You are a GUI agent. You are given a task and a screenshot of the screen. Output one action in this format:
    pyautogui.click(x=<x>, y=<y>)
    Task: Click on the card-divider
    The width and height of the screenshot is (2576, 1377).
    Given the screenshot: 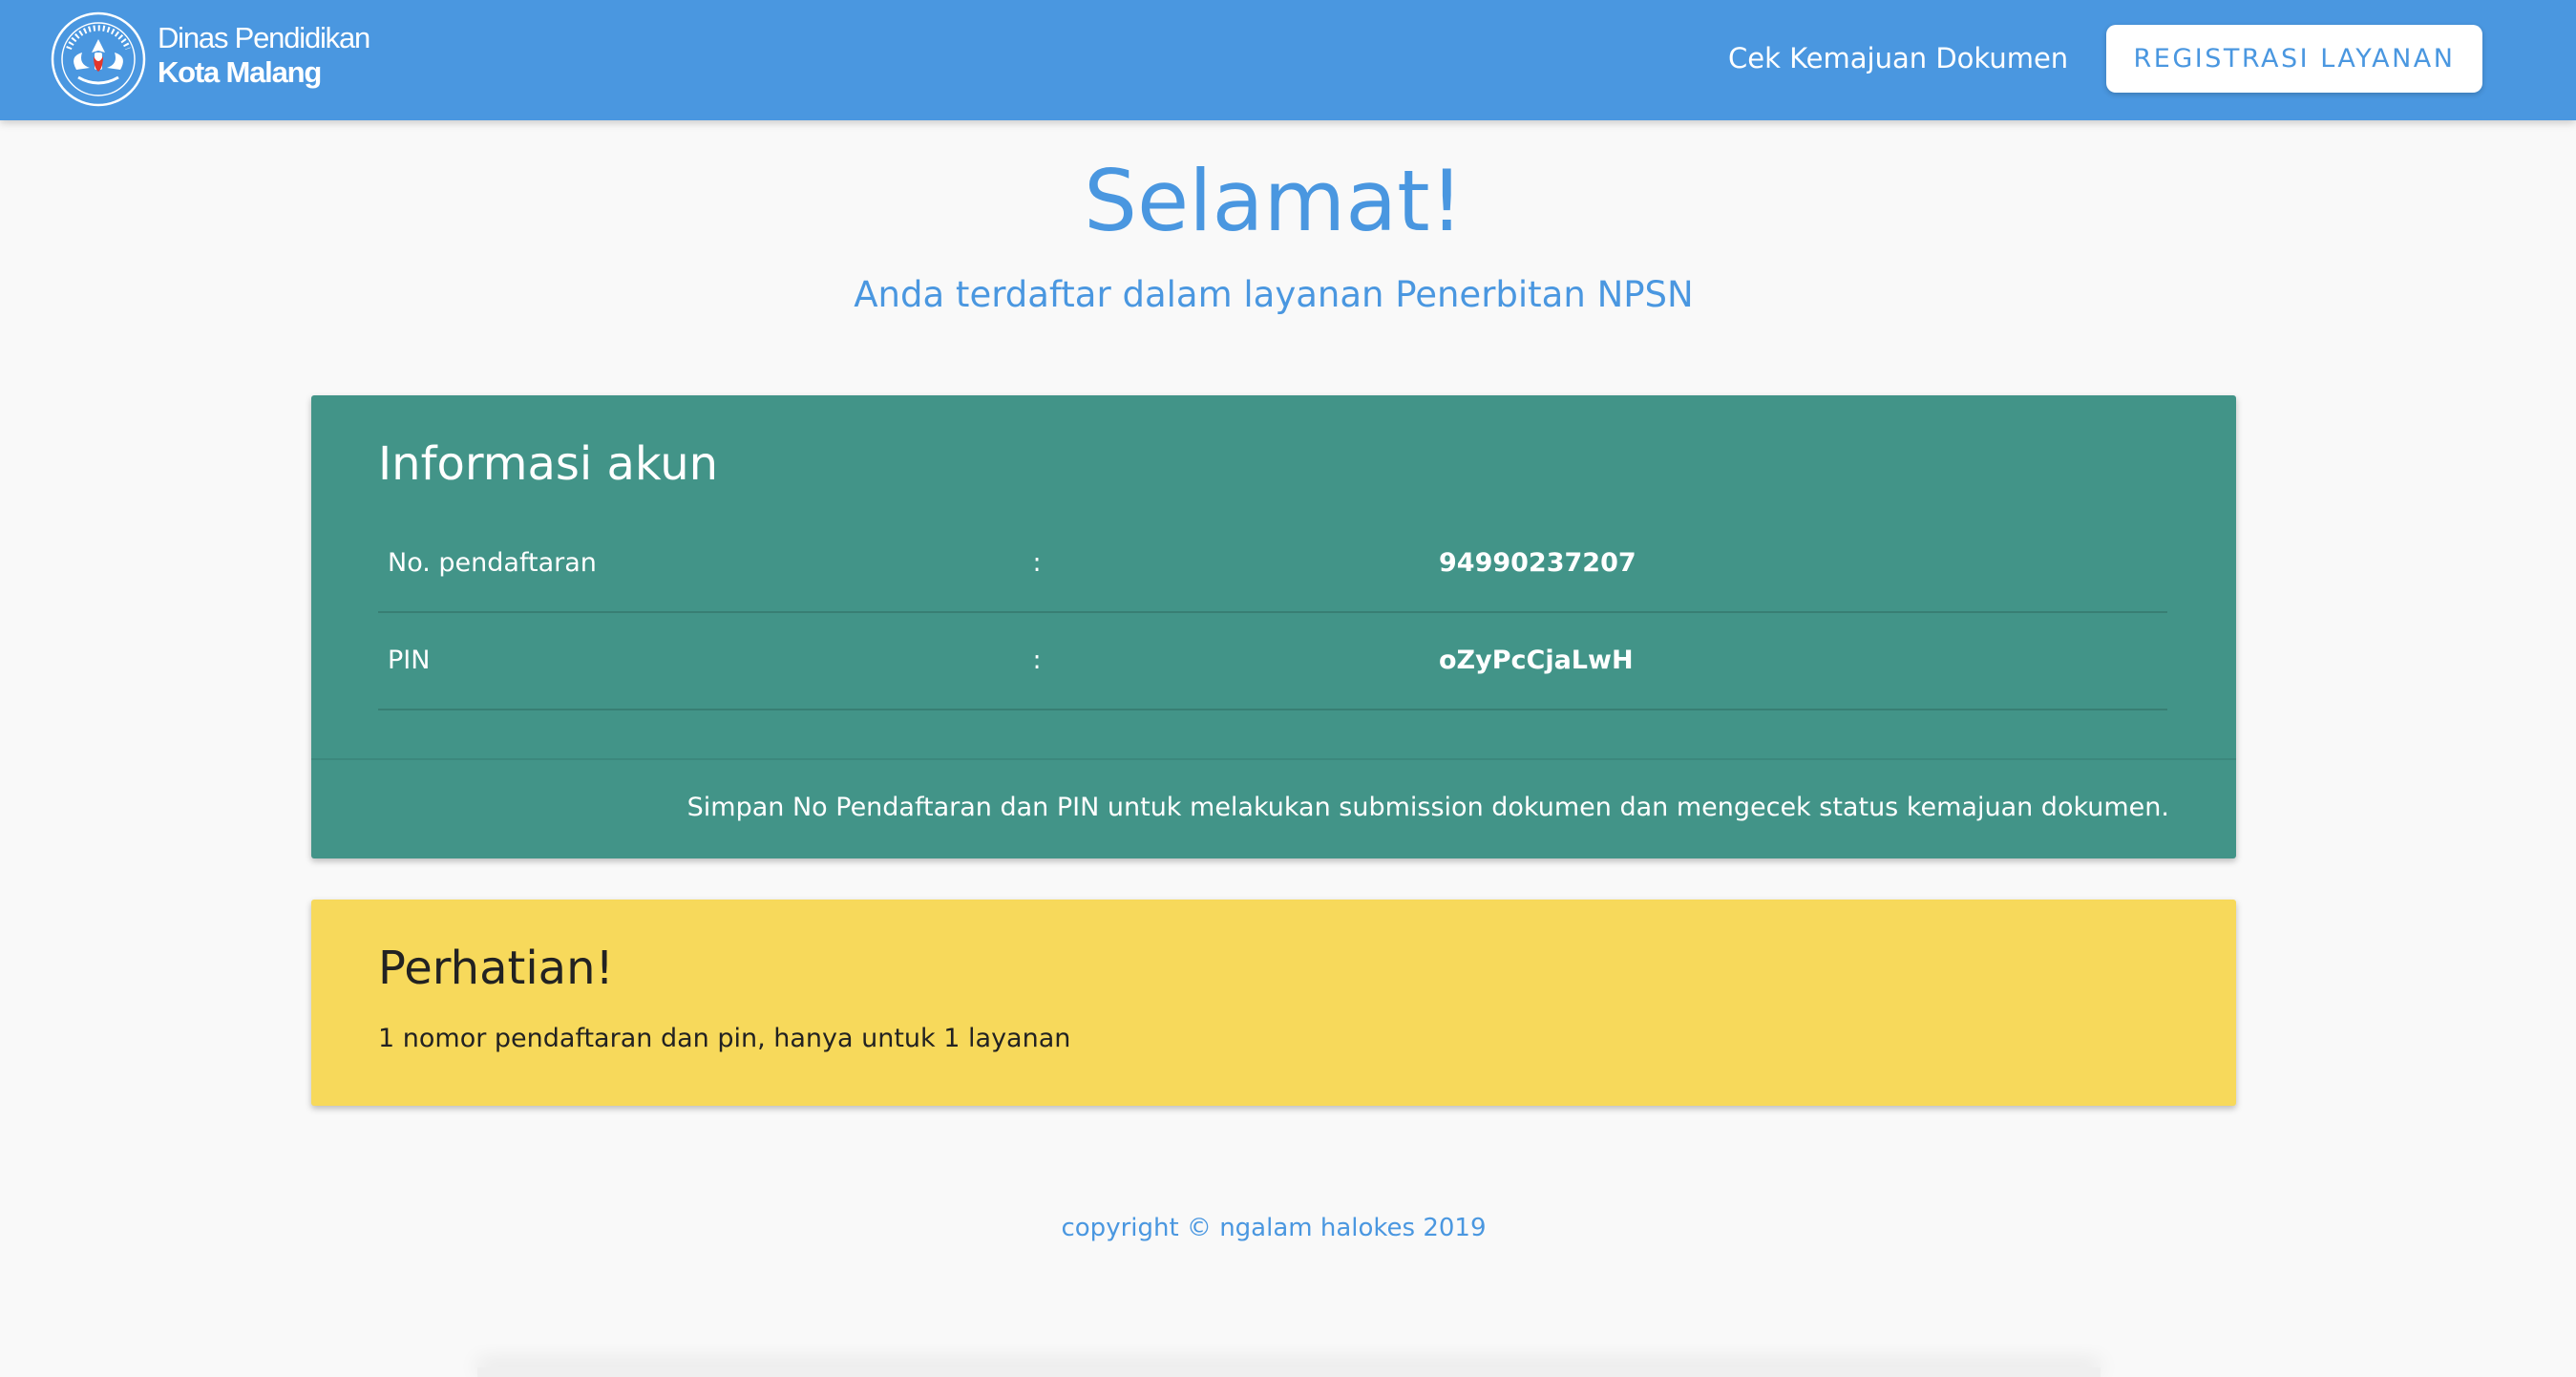 What is the action you would take?
    pyautogui.click(x=1273, y=759)
    